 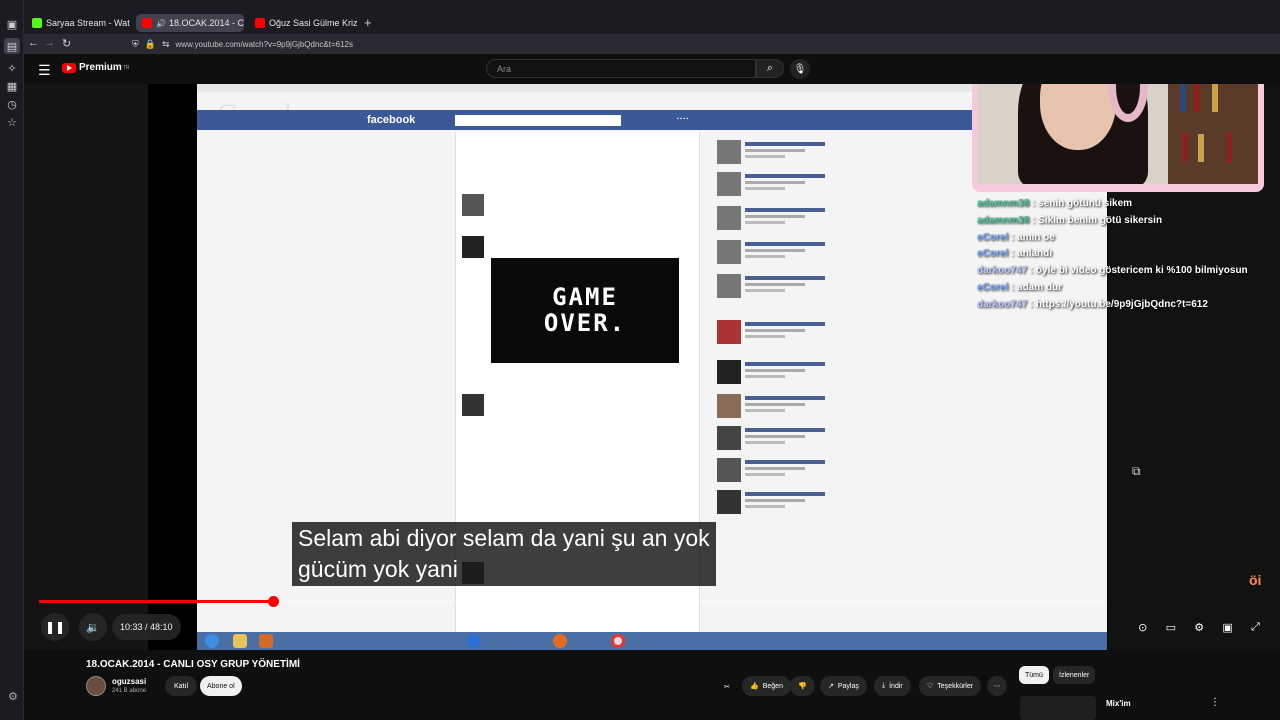 What do you see at coordinates (12, 122) in the screenshot?
I see `star-icon: ☆` at bounding box center [12, 122].